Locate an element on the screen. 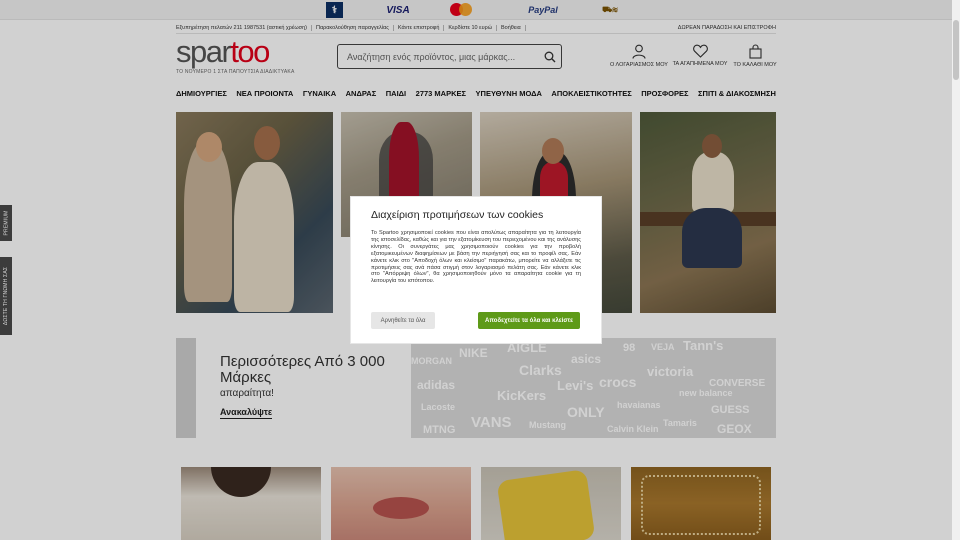 The width and height of the screenshot is (960, 540). nav-item-women: ΓΥΝΑΙΚΑ is located at coordinates (319, 95).